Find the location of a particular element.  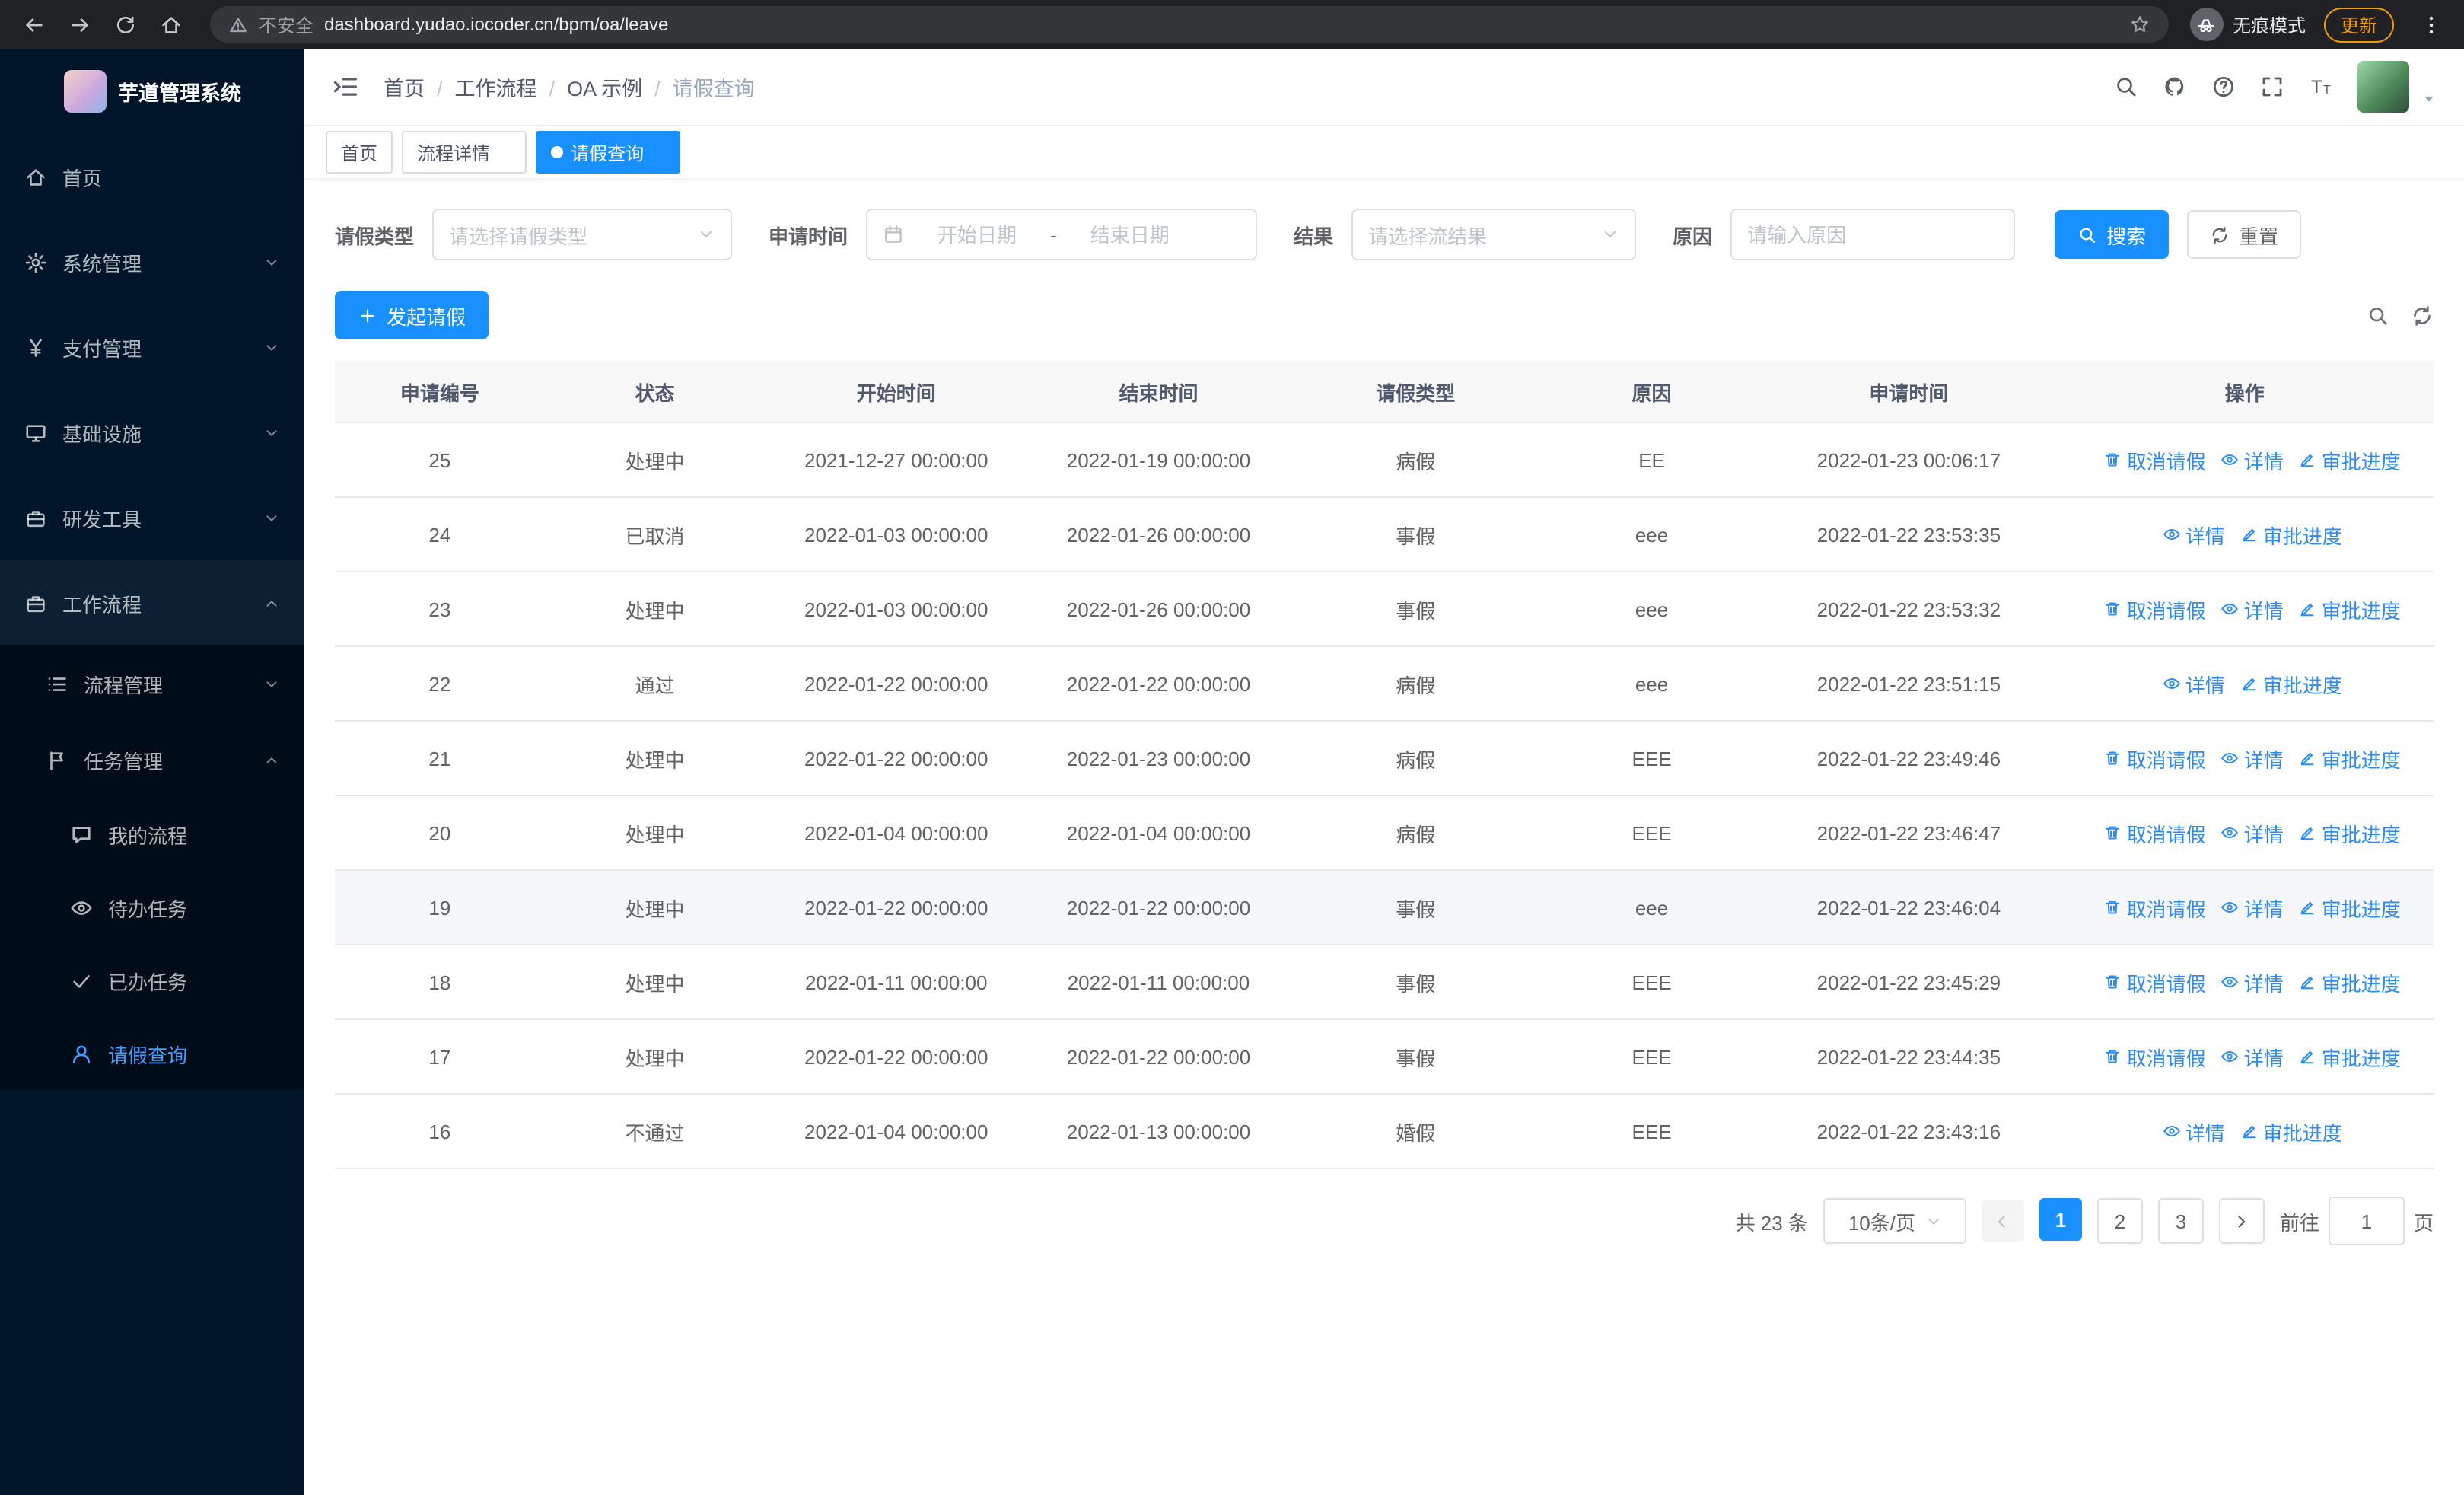

fullscreen-icon is located at coordinates (2272, 87).